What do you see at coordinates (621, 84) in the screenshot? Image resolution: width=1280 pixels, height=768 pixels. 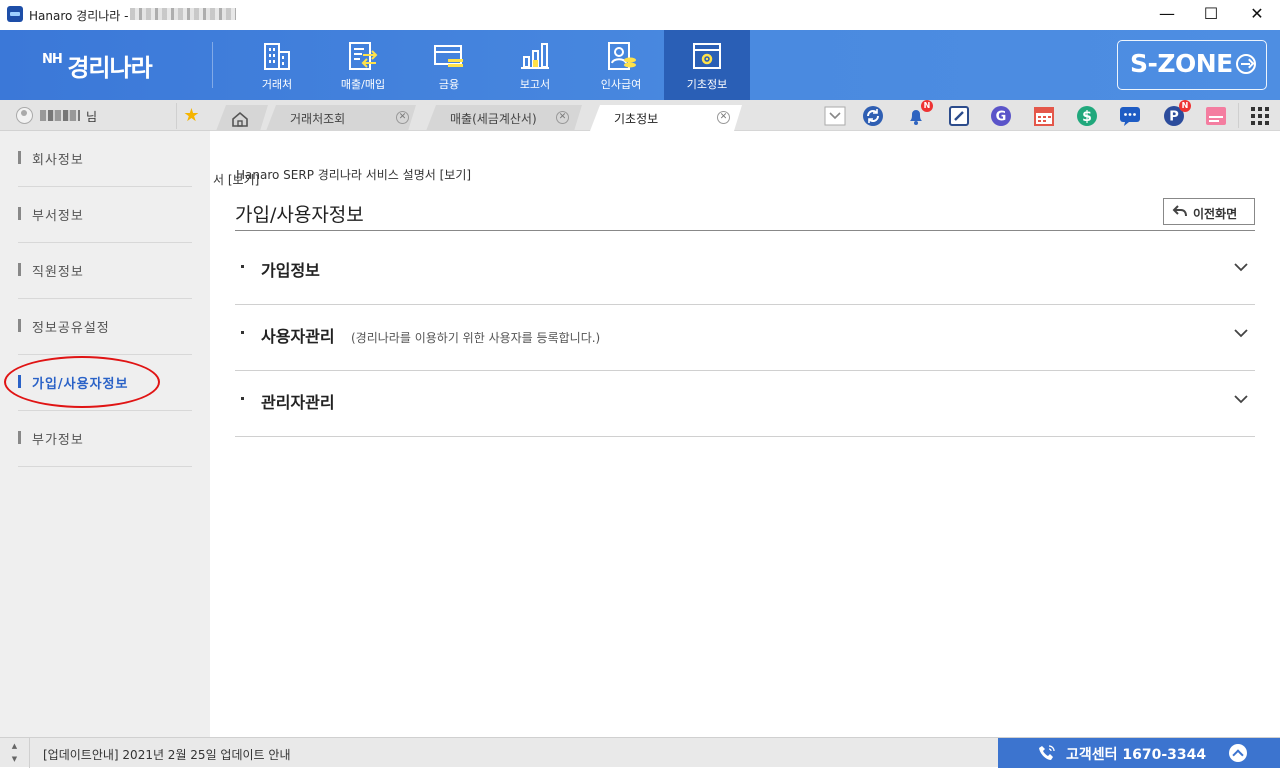 I see `nav-label: 인사급여` at bounding box center [621, 84].